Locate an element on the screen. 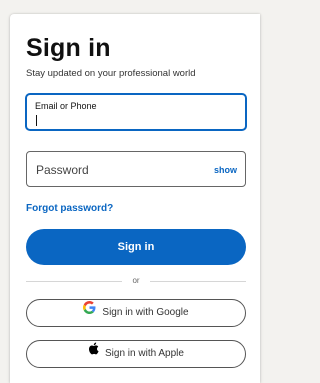 The height and width of the screenshot is (383, 320). password-field: Password show is located at coordinates (136, 169).